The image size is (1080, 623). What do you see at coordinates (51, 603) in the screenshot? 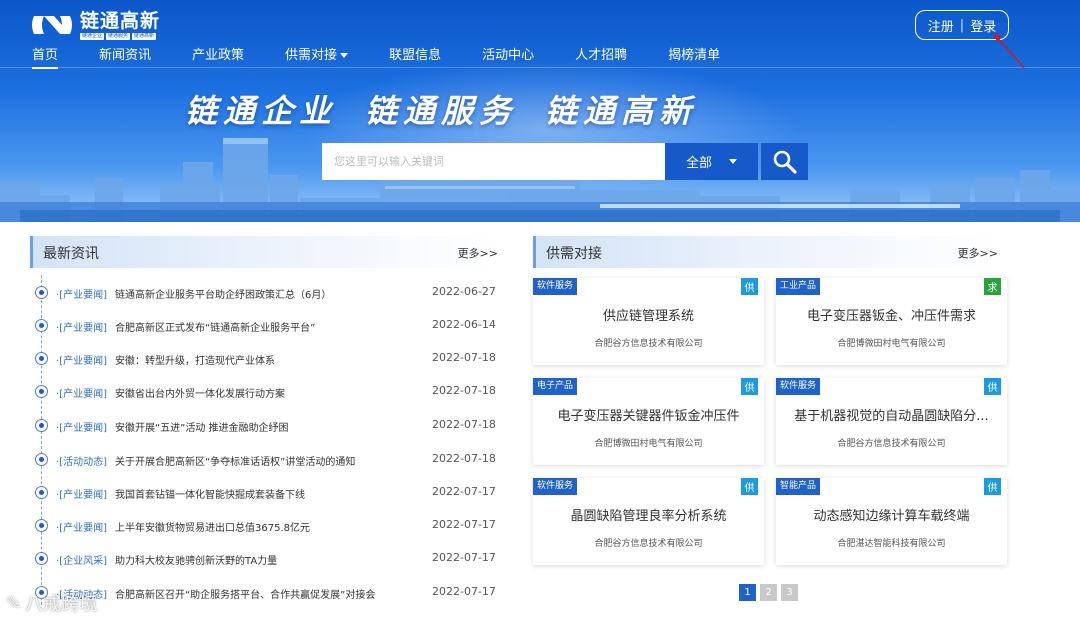
I see `watermark: ✎ 八戒跨境` at bounding box center [51, 603].